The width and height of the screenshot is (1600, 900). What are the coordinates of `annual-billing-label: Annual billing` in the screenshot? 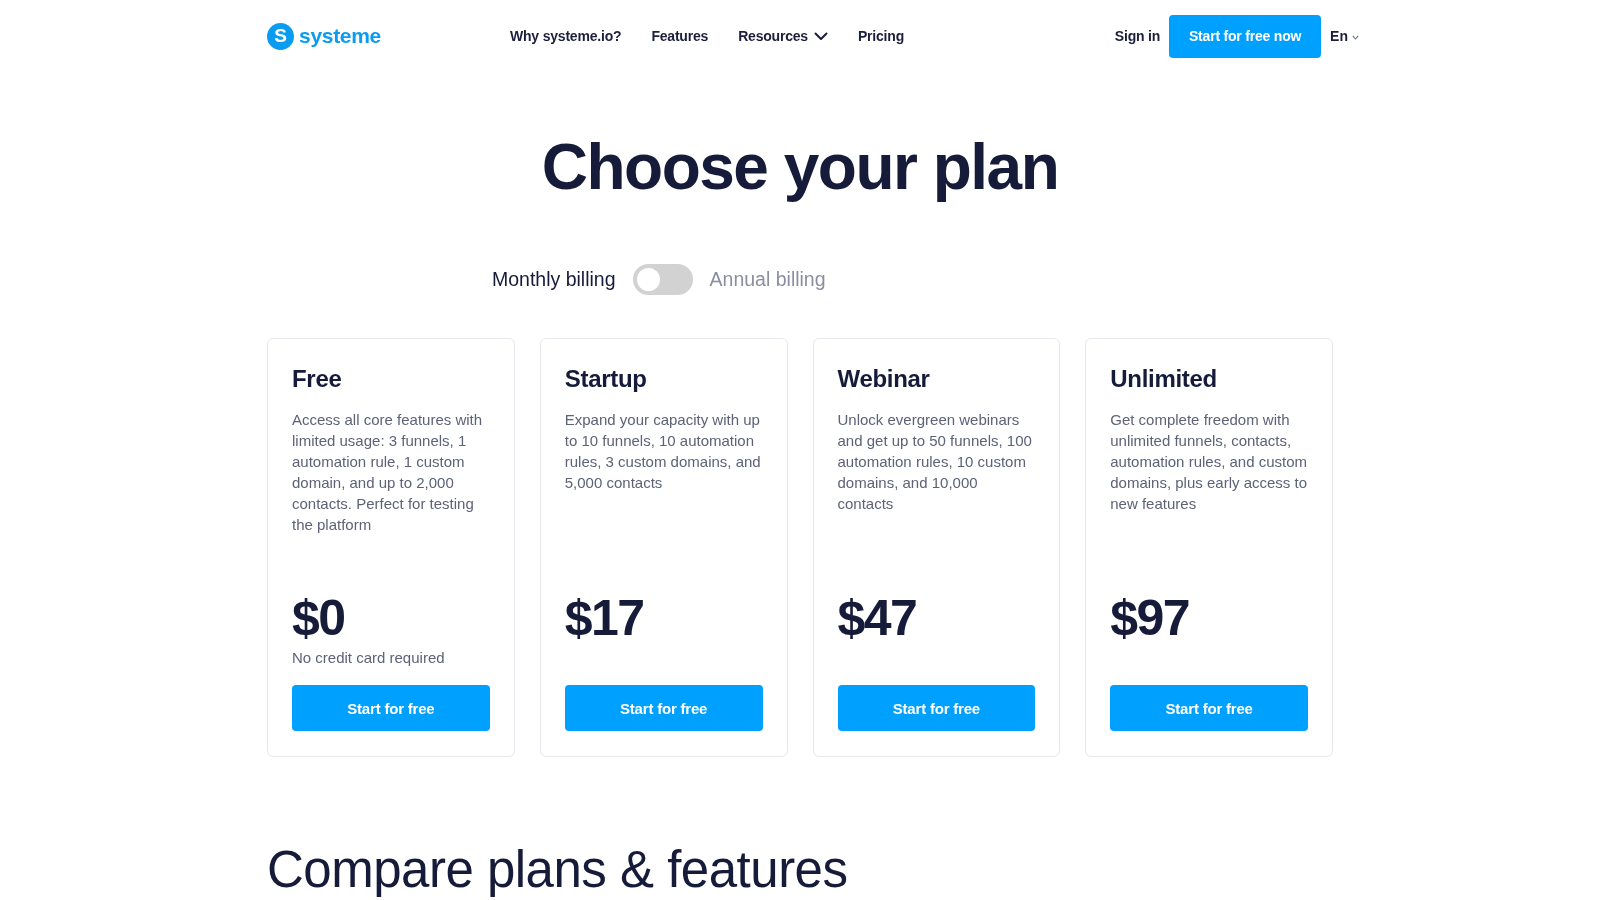 It's located at (767, 279).